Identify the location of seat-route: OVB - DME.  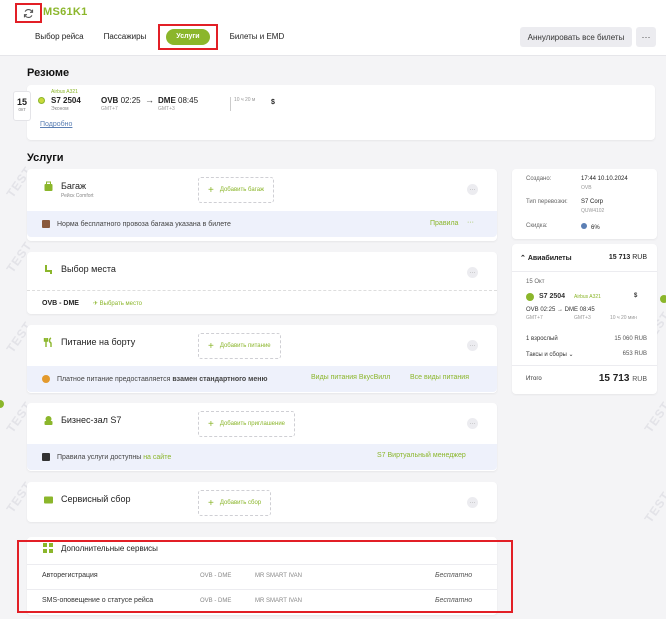
(60, 303).